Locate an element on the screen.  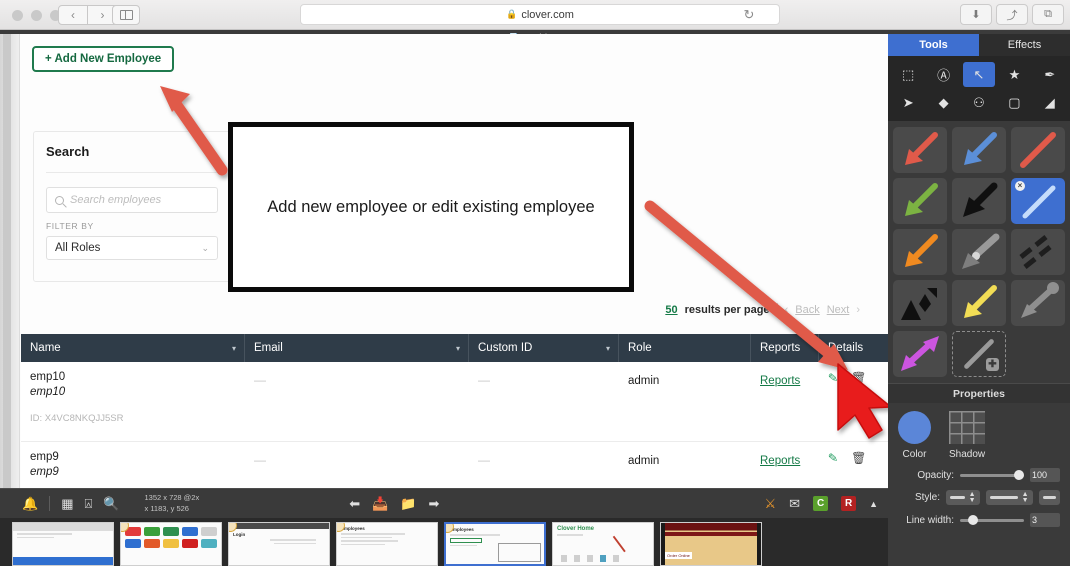
share-button: ⤴ is located at coordinates (1012, 14).